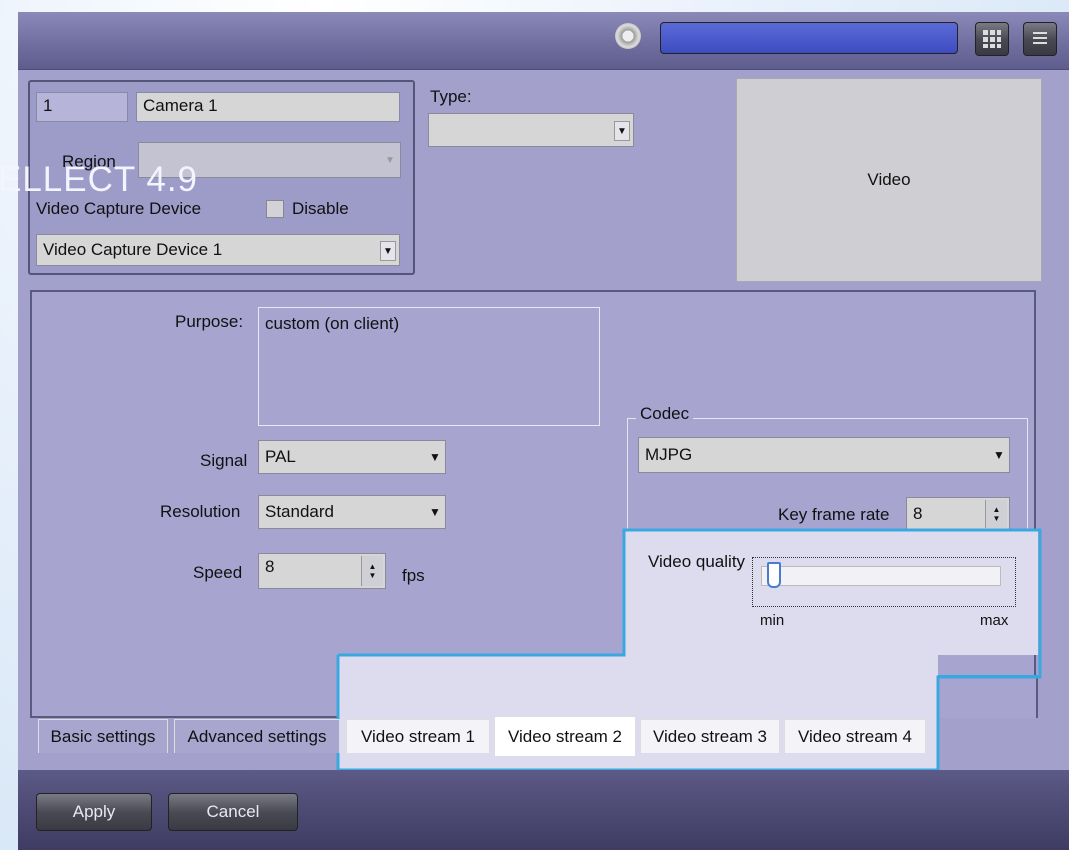 This screenshot has width=1069, height=850. Describe the element at coordinates (772, 620) in the screenshot. I see `slider-min-label: min` at that location.